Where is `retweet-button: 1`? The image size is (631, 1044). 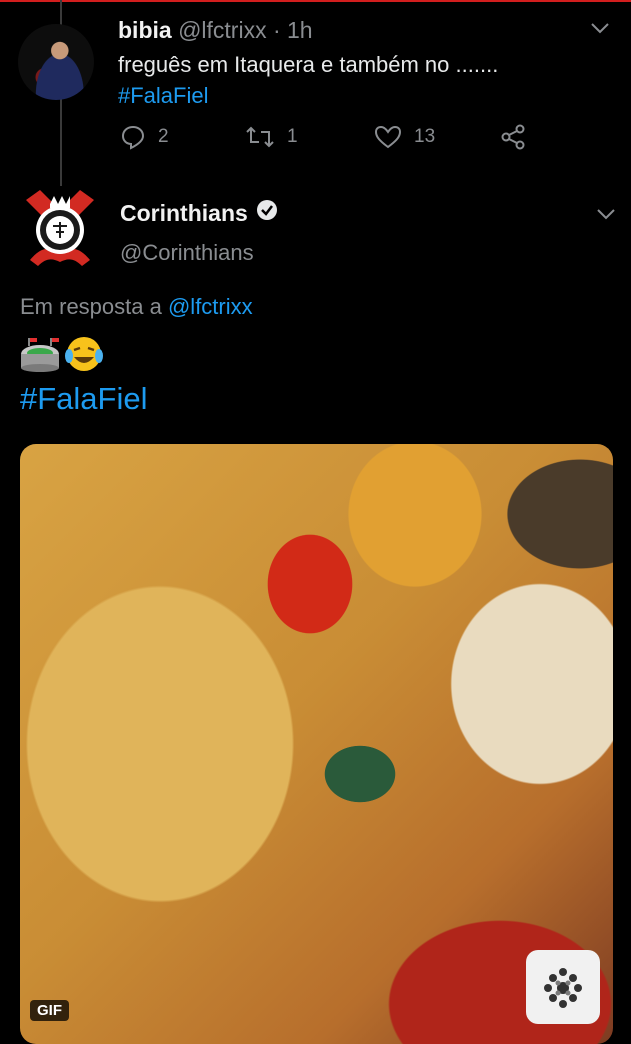
retweet-button: 1 is located at coordinates (271, 137).